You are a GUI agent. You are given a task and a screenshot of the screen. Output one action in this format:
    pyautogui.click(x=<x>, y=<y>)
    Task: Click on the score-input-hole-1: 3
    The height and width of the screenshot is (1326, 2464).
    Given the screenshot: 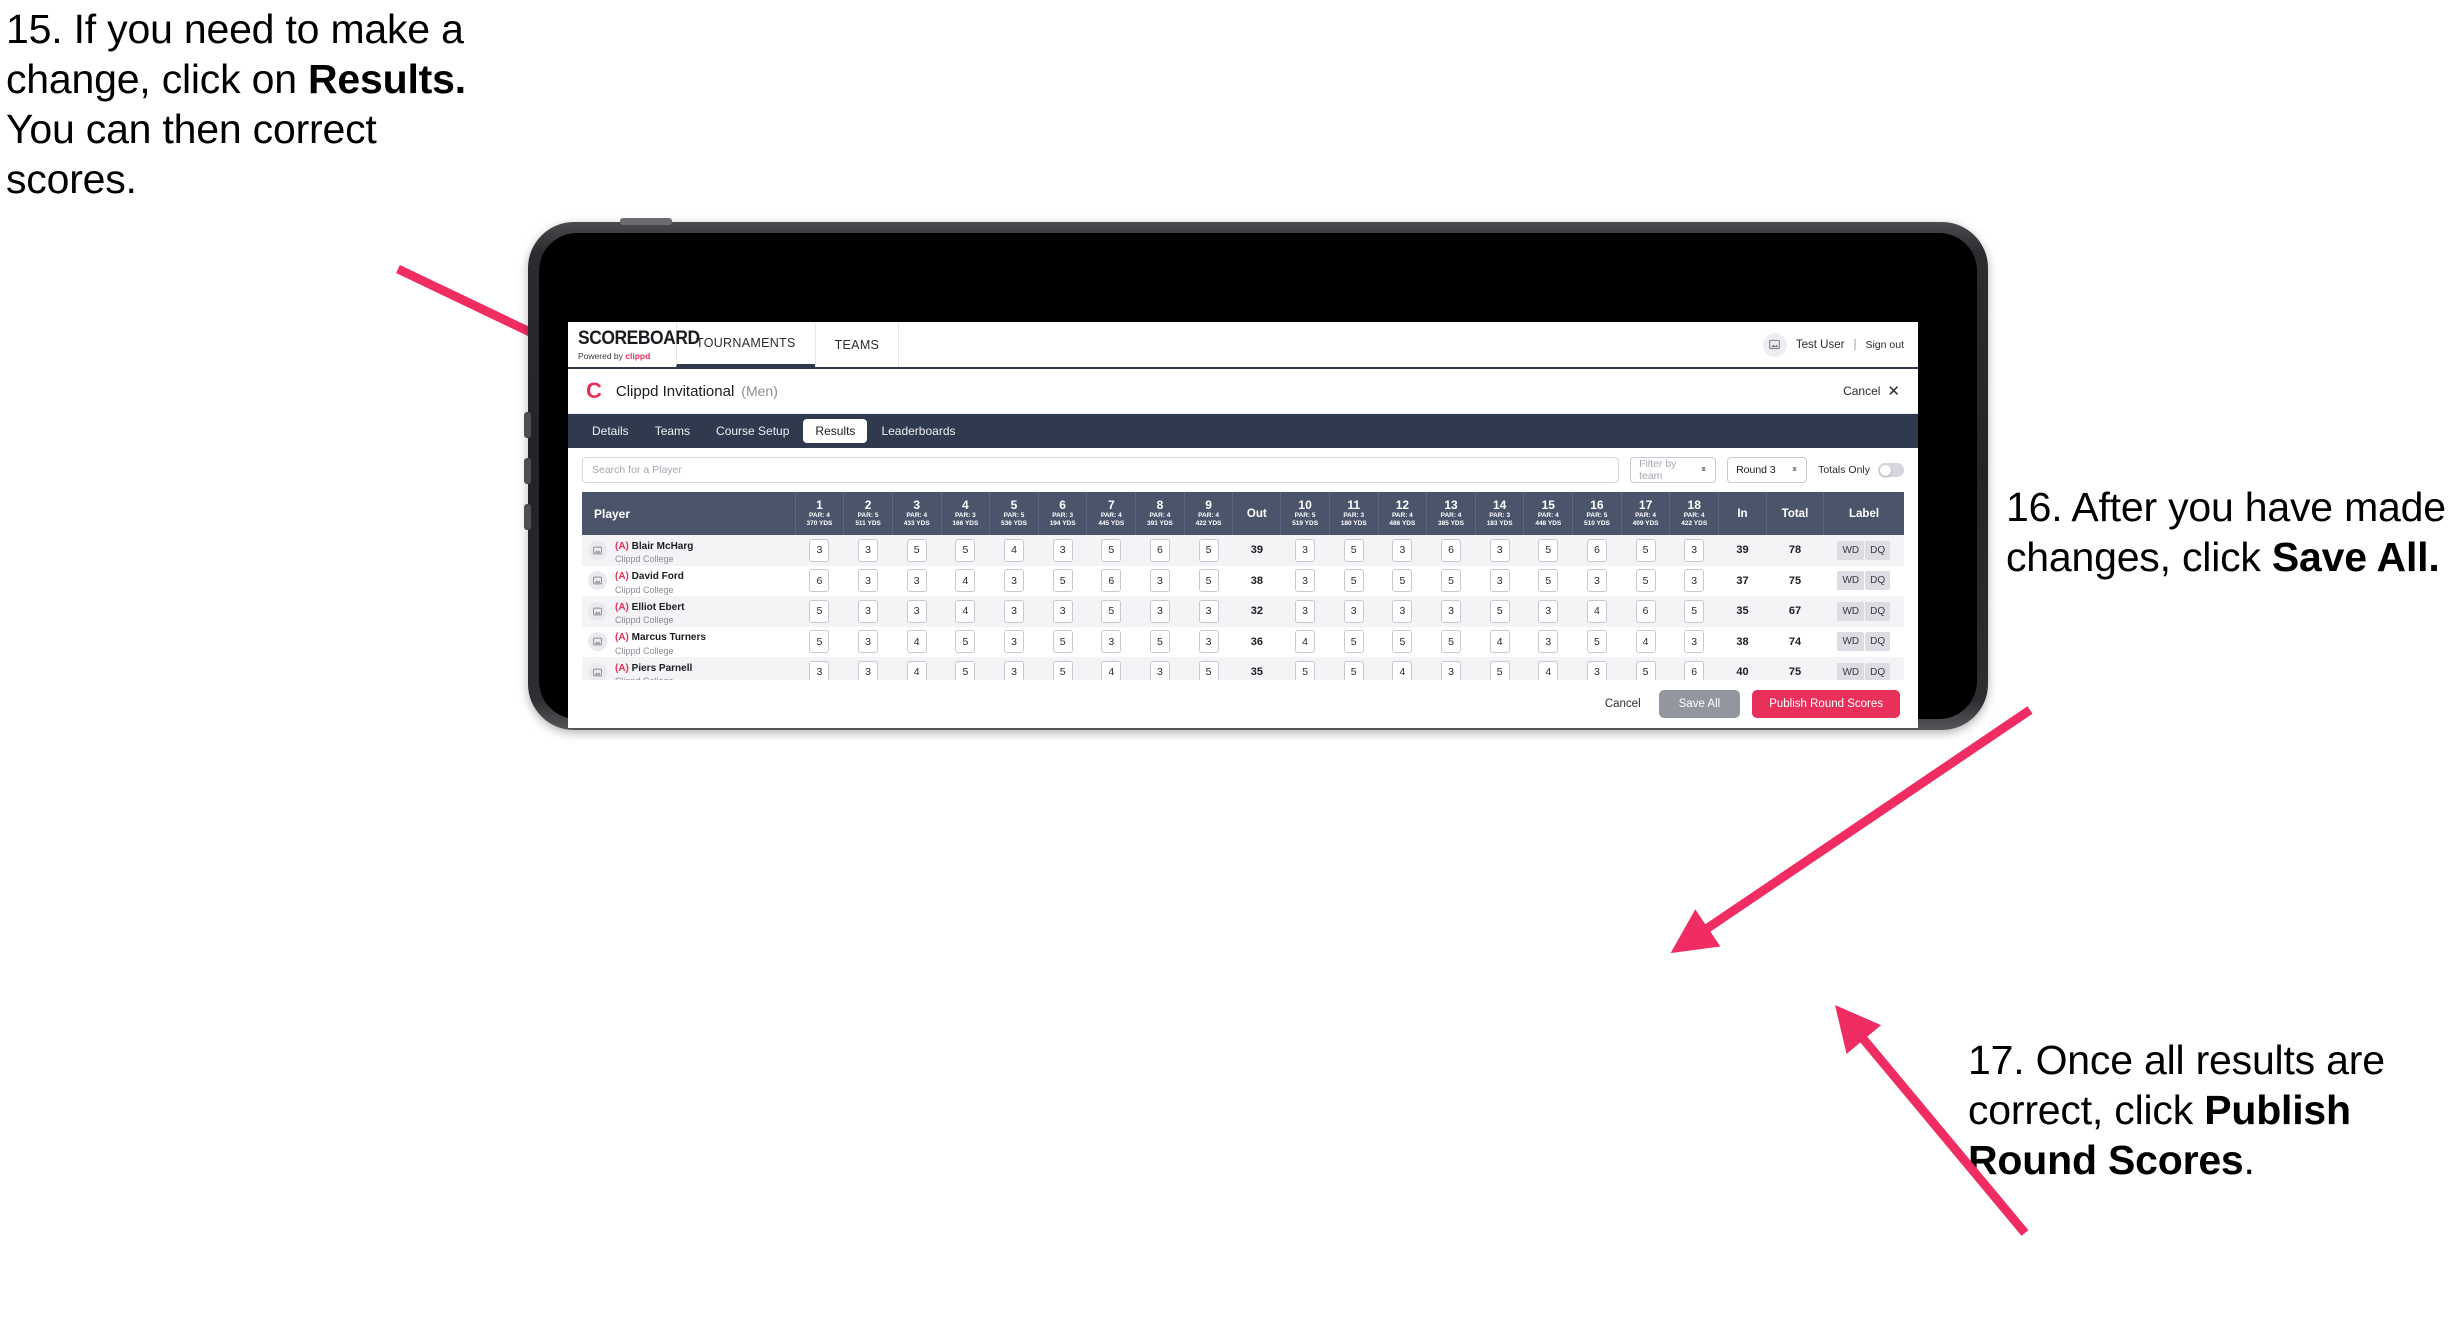 What is the action you would take?
    pyautogui.click(x=819, y=550)
    